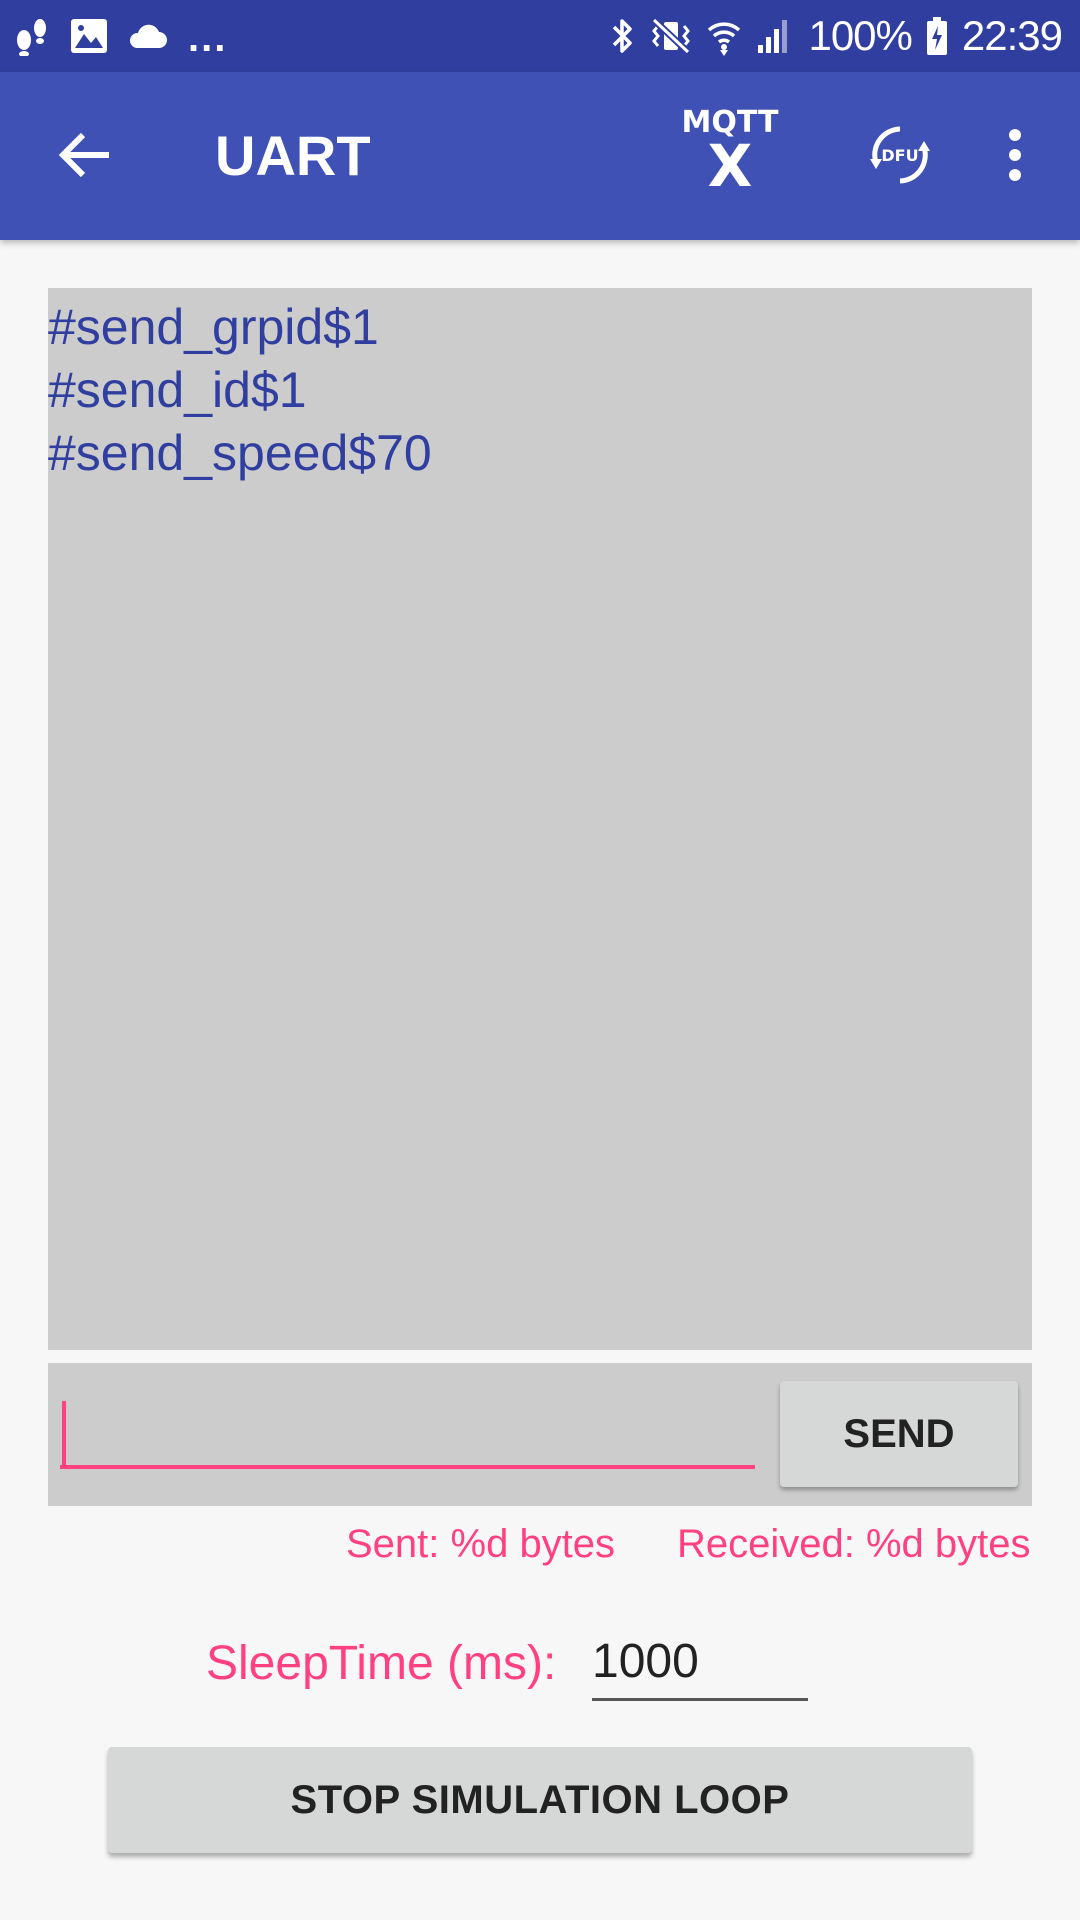  What do you see at coordinates (937, 36) in the screenshot?
I see `battery-charging-icon` at bounding box center [937, 36].